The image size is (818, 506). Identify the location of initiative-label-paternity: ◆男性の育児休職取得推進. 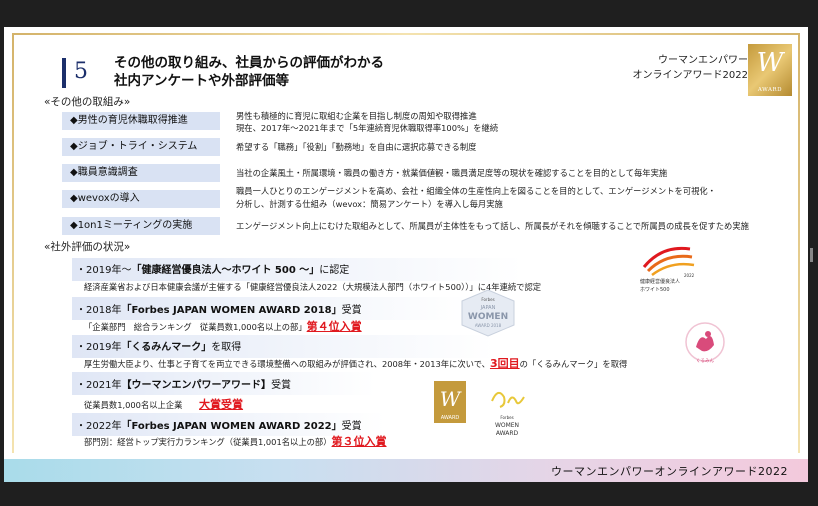
(141, 121).